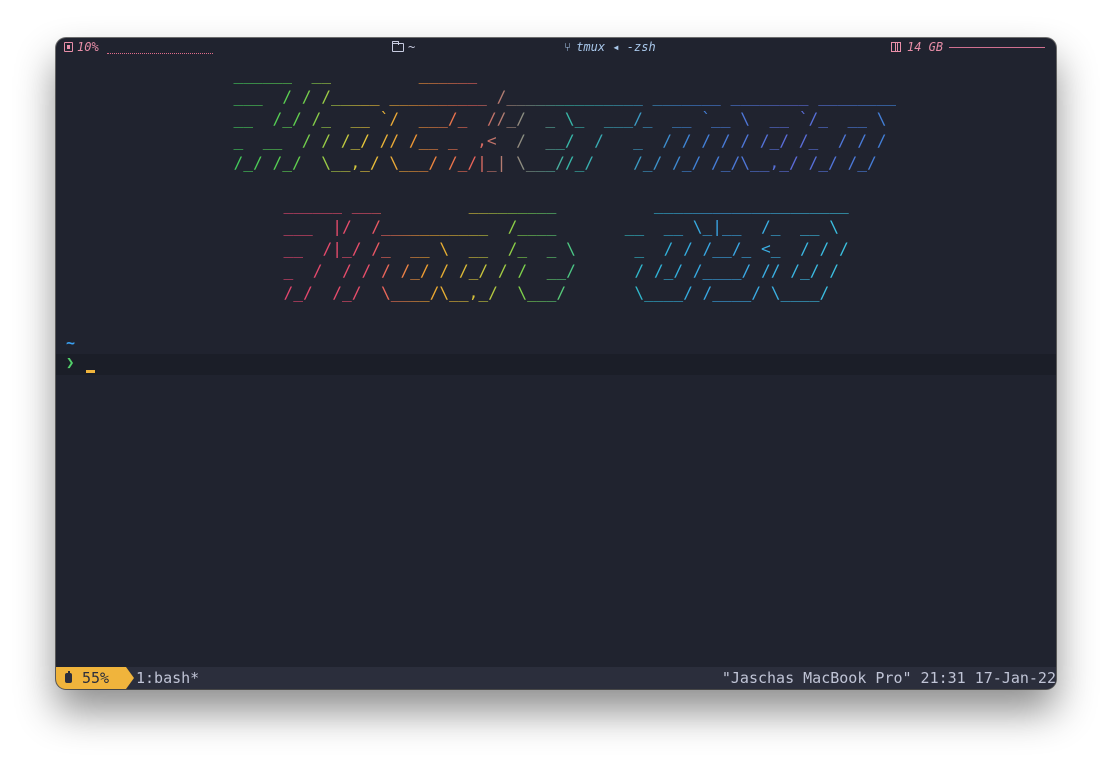 Image resolution: width=1112 pixels, height=763 pixels. I want to click on current-directory: ~, so click(412, 47).